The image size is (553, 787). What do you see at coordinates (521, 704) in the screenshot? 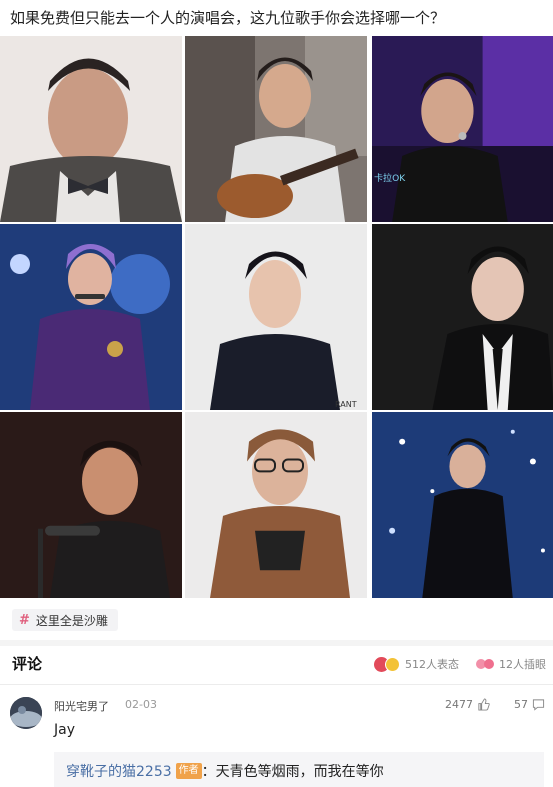
I see `reply-count: 57` at bounding box center [521, 704].